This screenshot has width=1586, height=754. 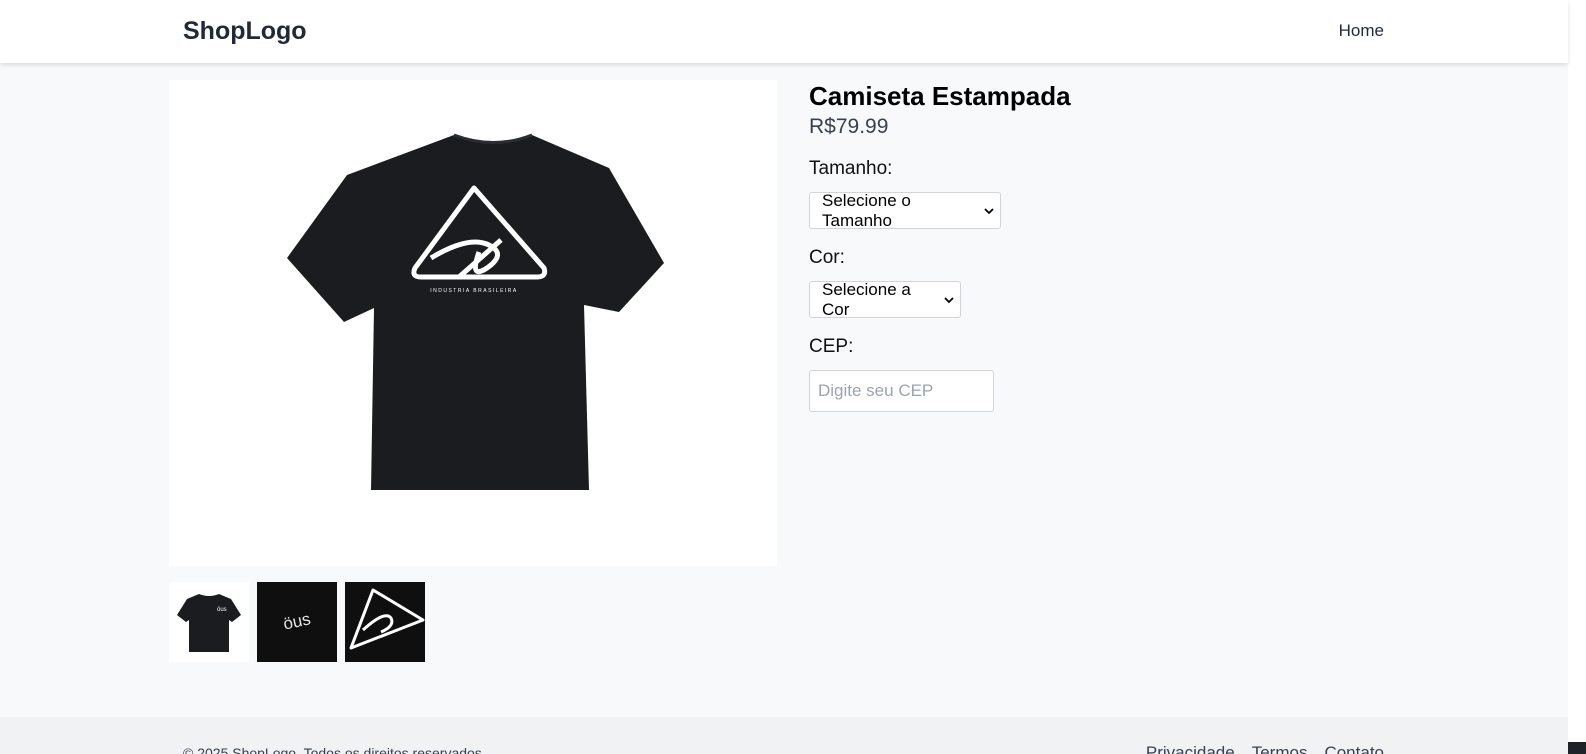 I want to click on shop-logo: ShopLogo, so click(x=245, y=31).